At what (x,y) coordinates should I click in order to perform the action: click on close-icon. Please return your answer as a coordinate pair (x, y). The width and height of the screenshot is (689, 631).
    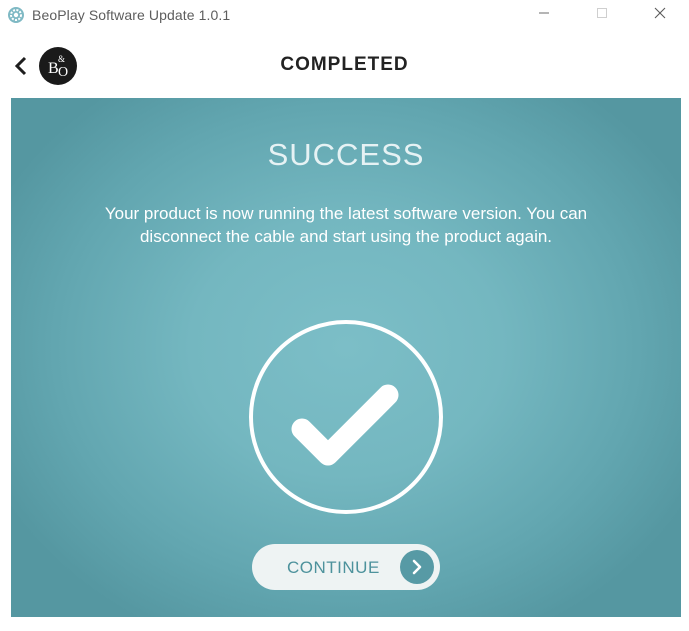
    Looking at the image, I should click on (660, 15).